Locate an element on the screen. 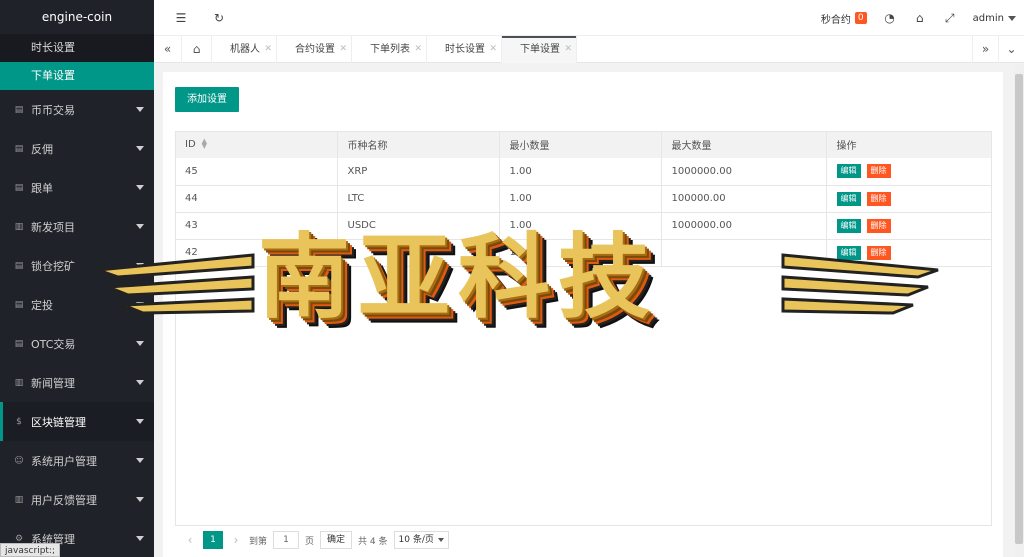 The width and height of the screenshot is (1024, 557). tag-icon: ⌂ is located at coordinates (920, 18).